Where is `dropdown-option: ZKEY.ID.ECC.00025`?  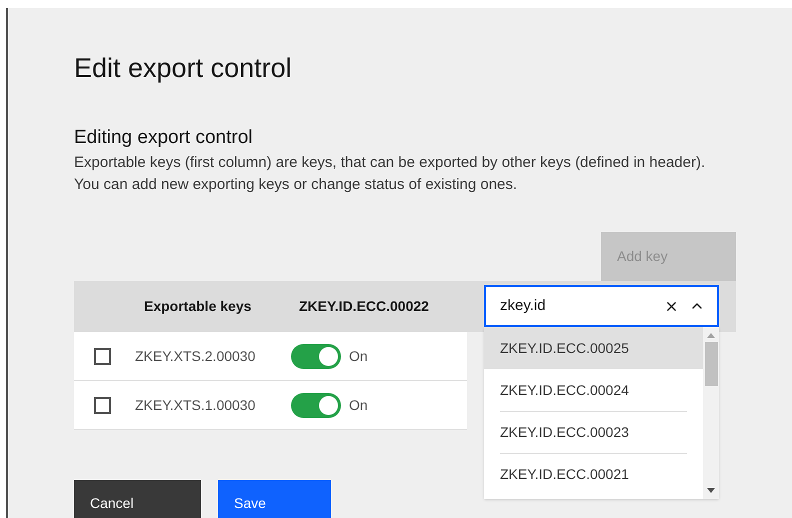
dropdown-option: ZKEY.ID.ECC.00025 is located at coordinates (593, 348).